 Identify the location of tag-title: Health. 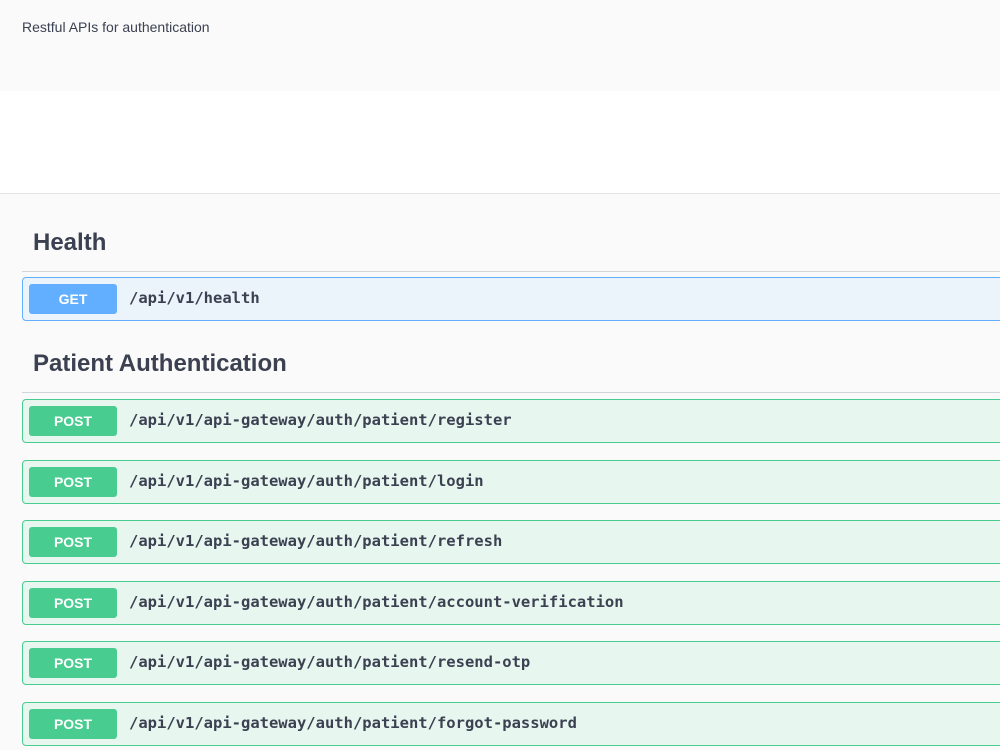
(70, 242).